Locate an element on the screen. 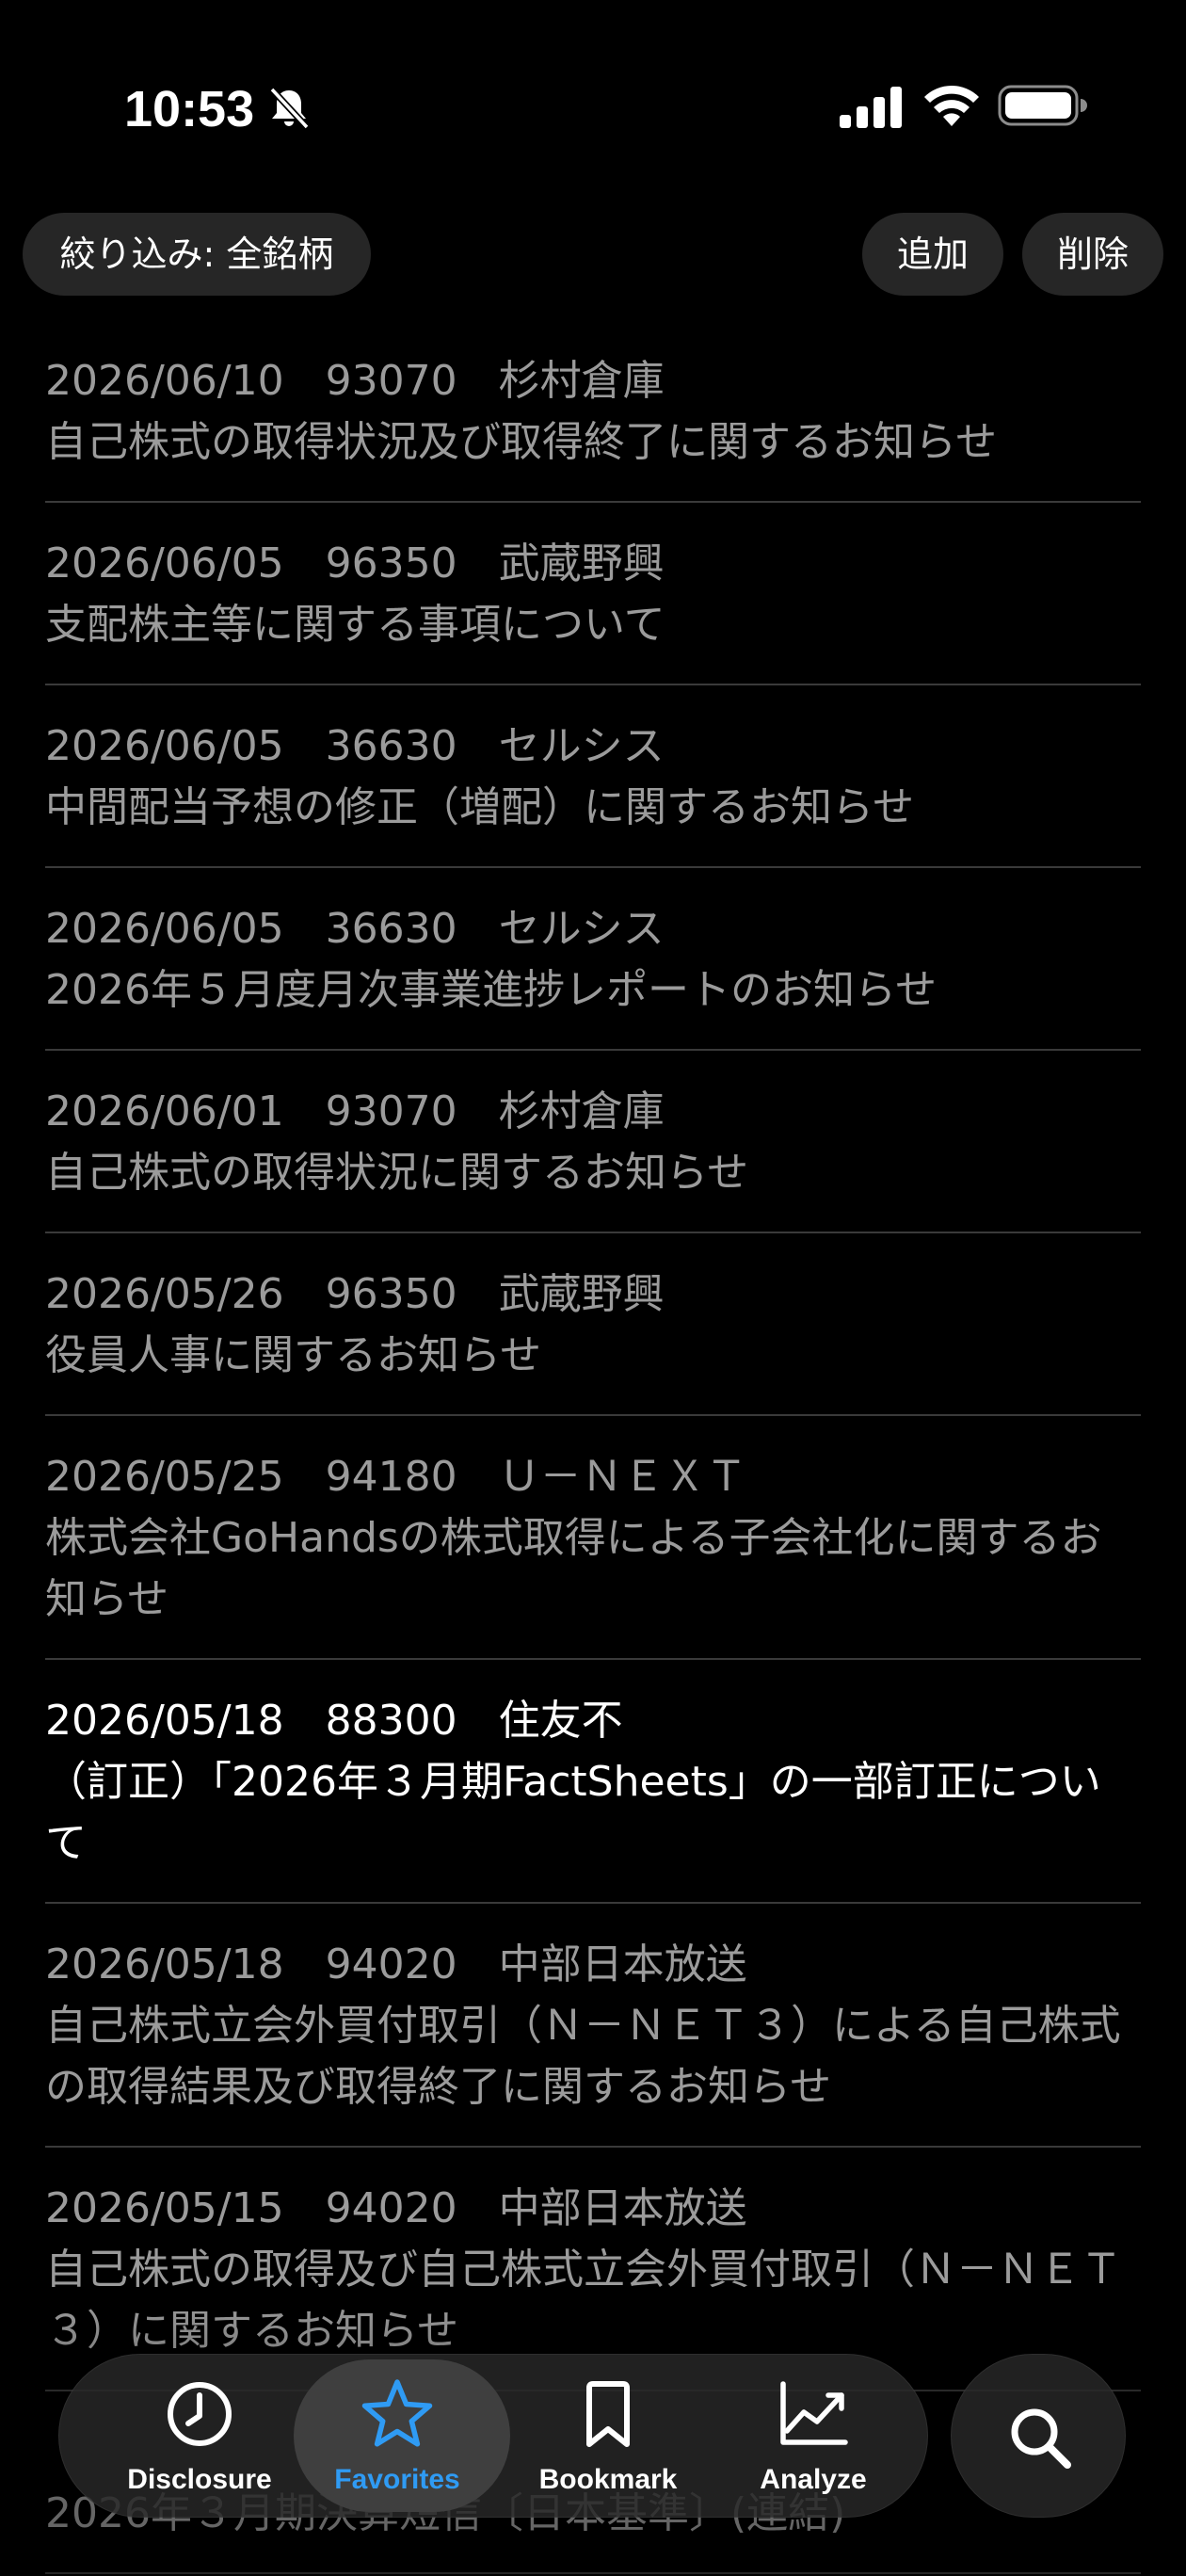 Image resolution: width=1186 pixels, height=2576 pixels. disclosure-meta: 2026/06/01 93070 杉村倉庫 is located at coordinates (593, 1111).